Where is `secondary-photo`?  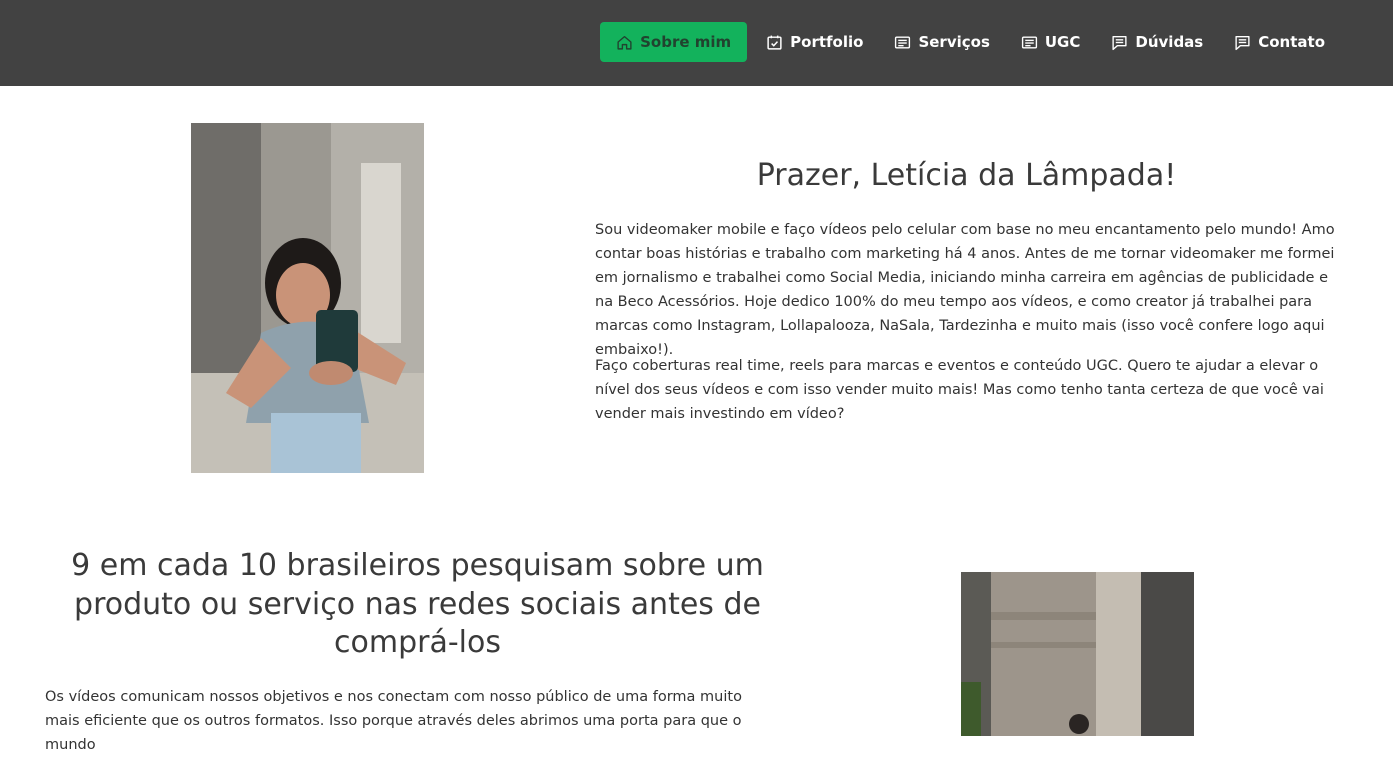 secondary-photo is located at coordinates (1077, 667).